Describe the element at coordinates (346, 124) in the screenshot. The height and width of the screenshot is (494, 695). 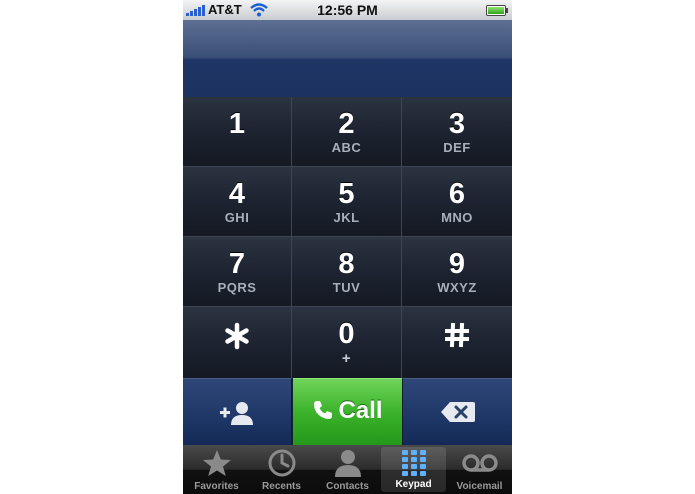
I see `key-digit: 2` at that location.